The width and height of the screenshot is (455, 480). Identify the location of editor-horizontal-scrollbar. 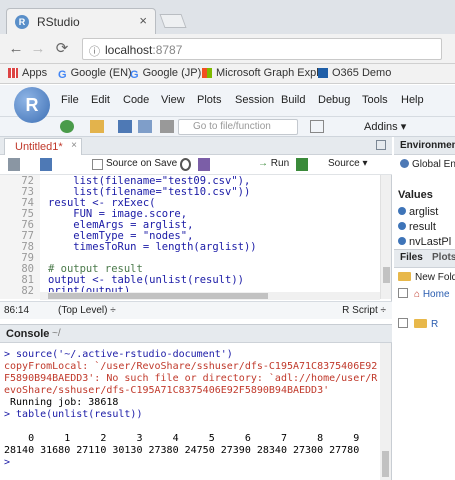
(210, 296).